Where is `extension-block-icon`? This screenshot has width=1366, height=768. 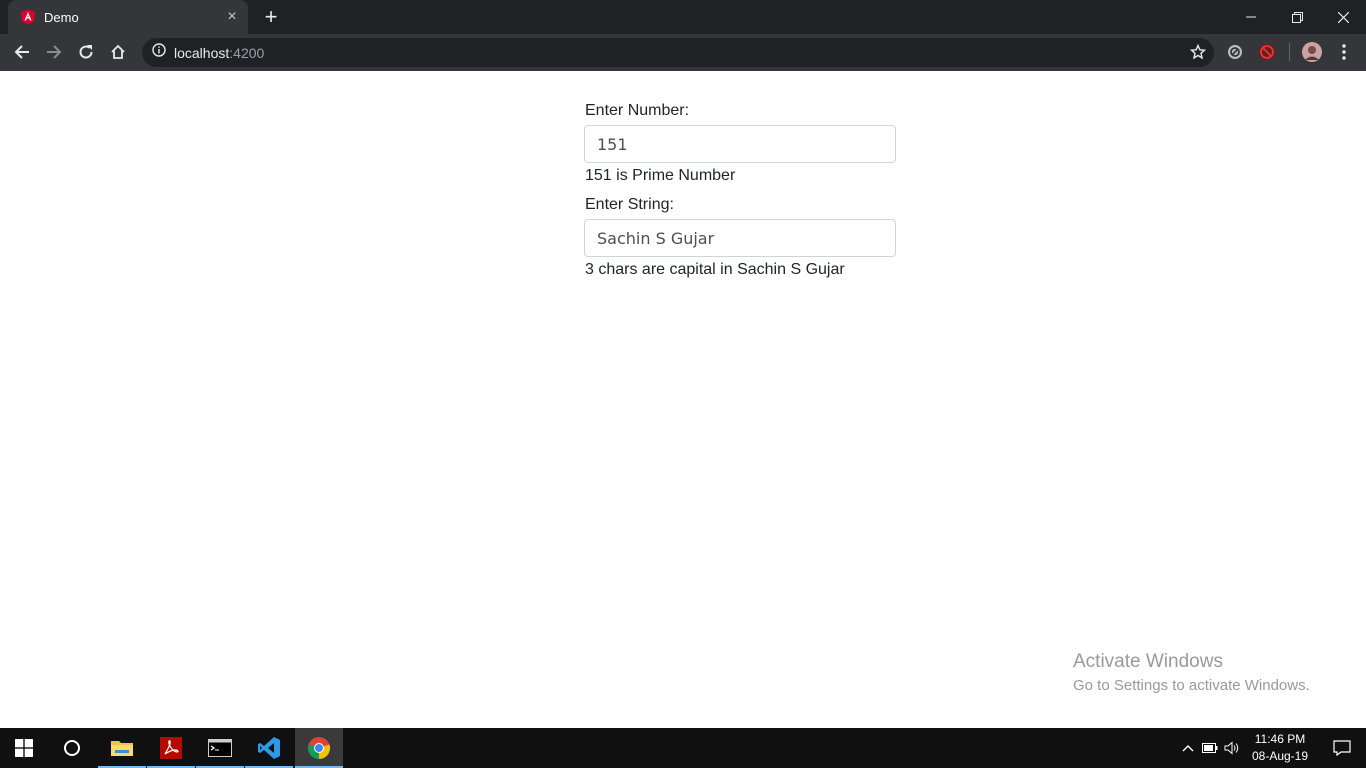
extension-block-icon is located at coordinates (1235, 52).